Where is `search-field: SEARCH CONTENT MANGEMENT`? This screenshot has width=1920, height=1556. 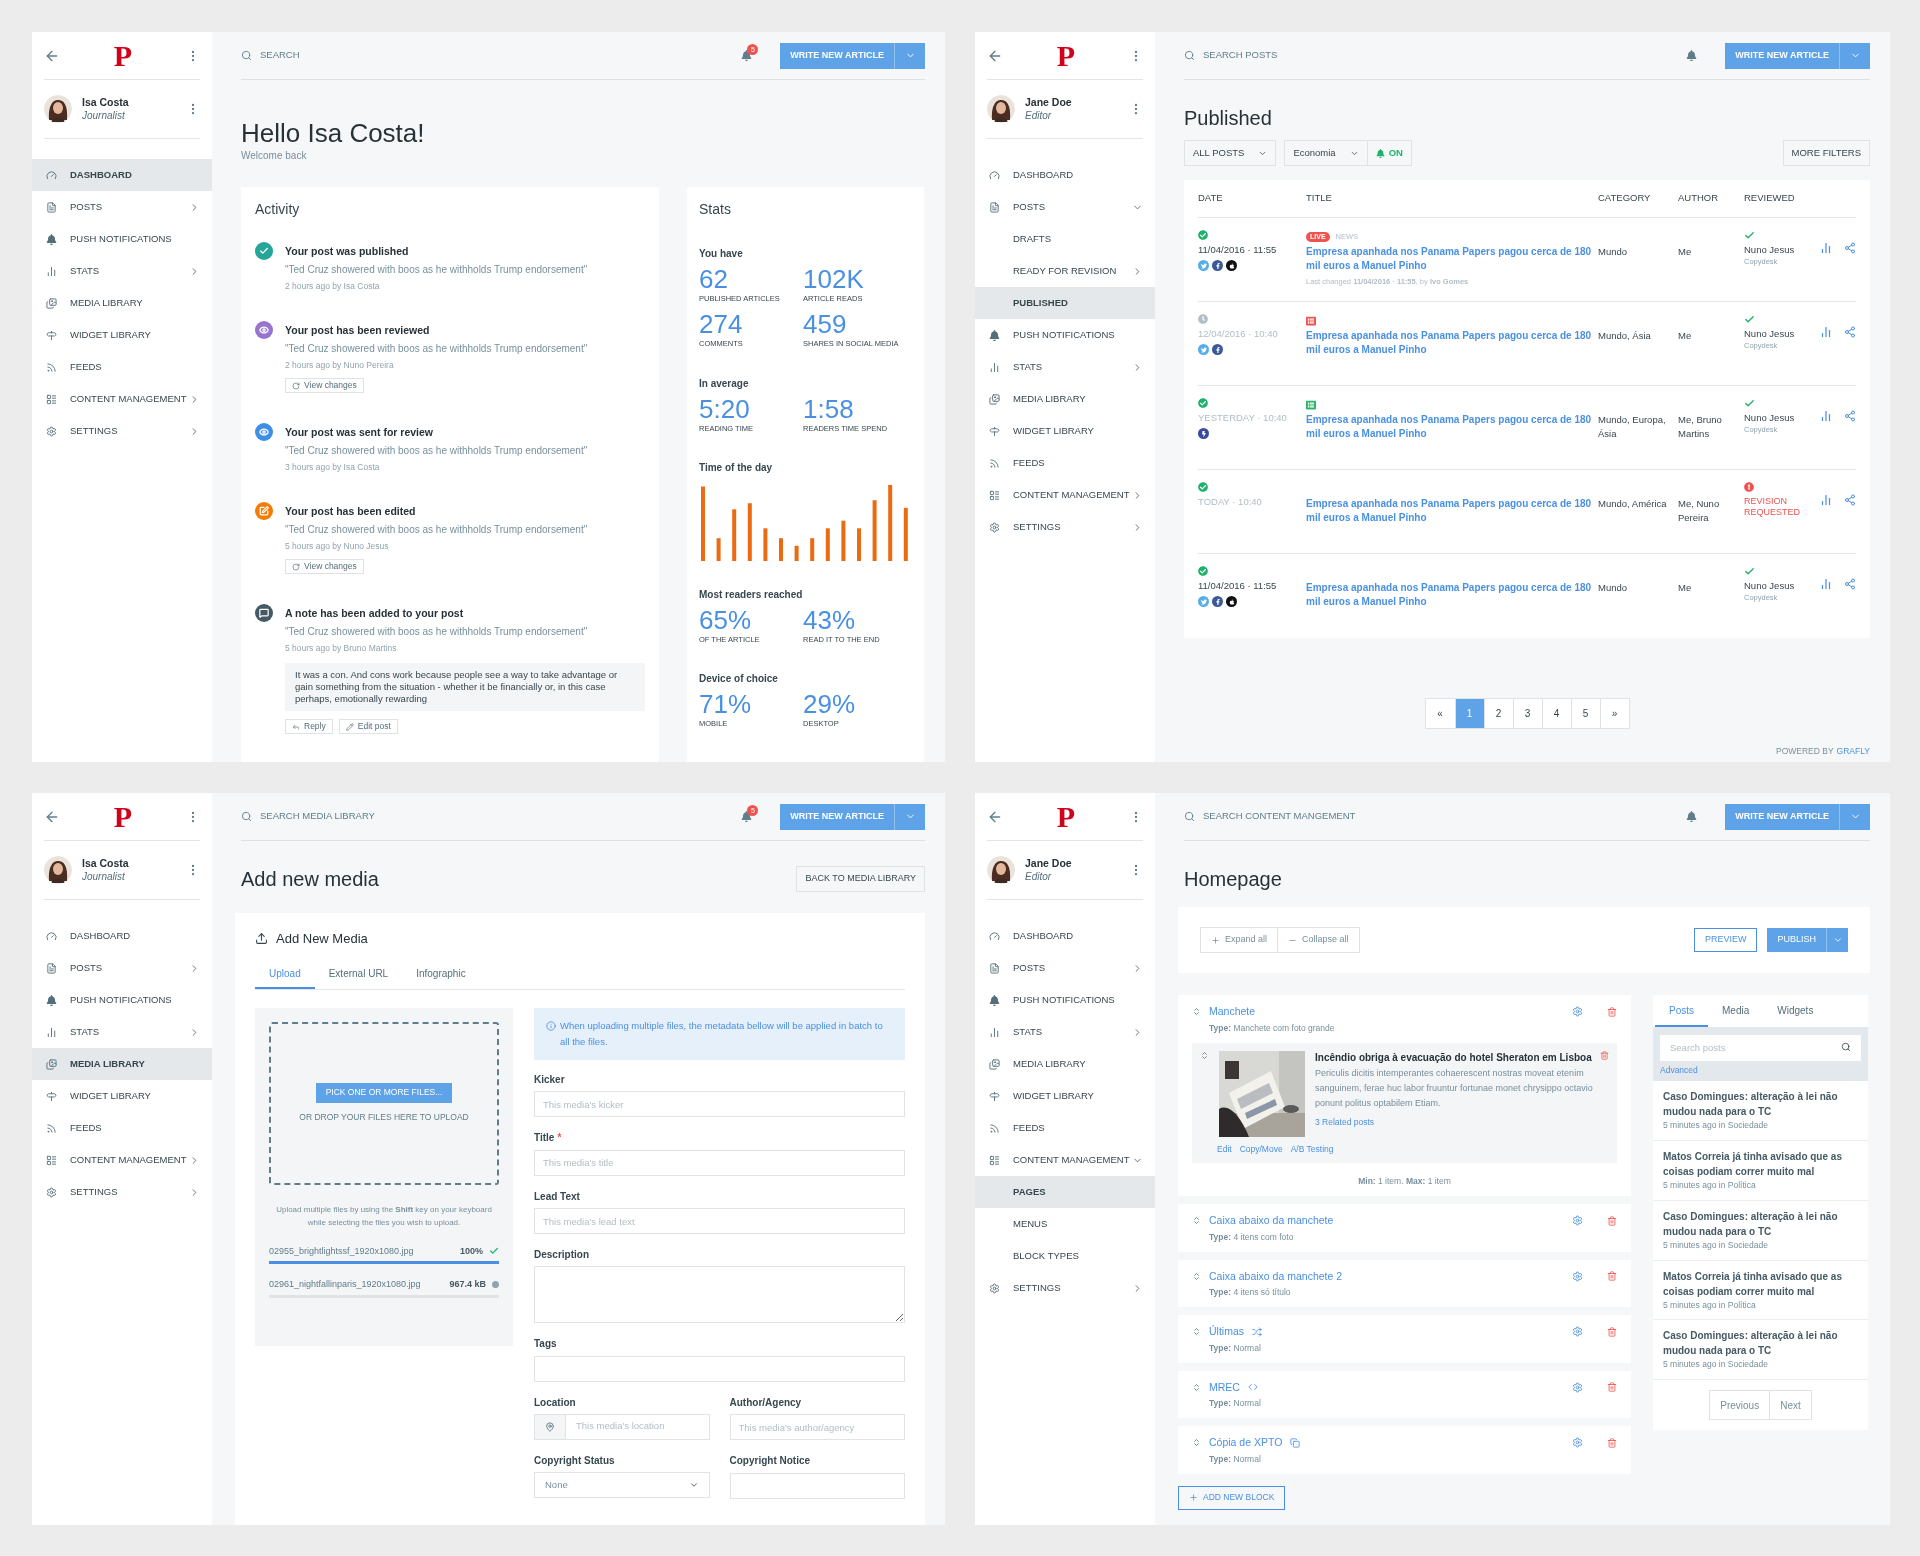 search-field: SEARCH CONTENT MANGEMENT is located at coordinates (1445, 816).